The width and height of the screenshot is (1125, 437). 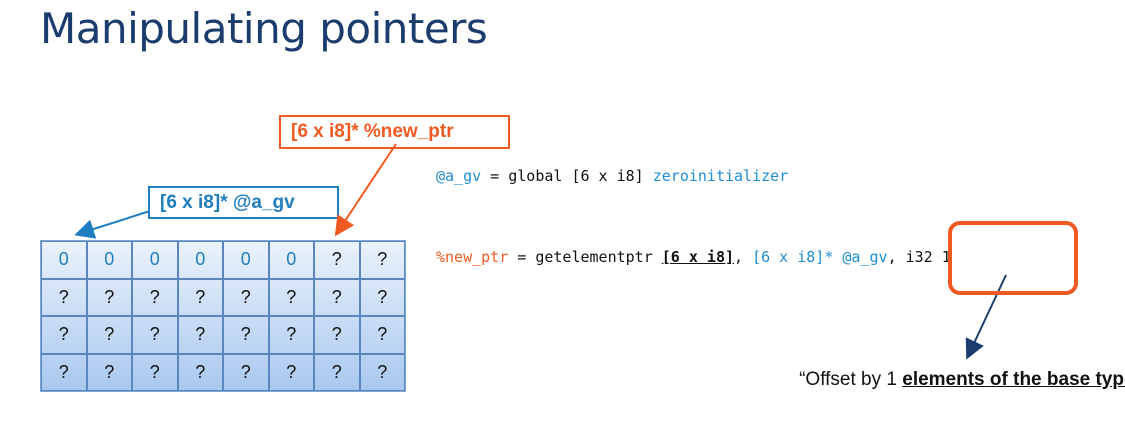 I want to click on memory-grid: 0 0 0 0 0 0??????????????????????????, so click(x=223, y=316).